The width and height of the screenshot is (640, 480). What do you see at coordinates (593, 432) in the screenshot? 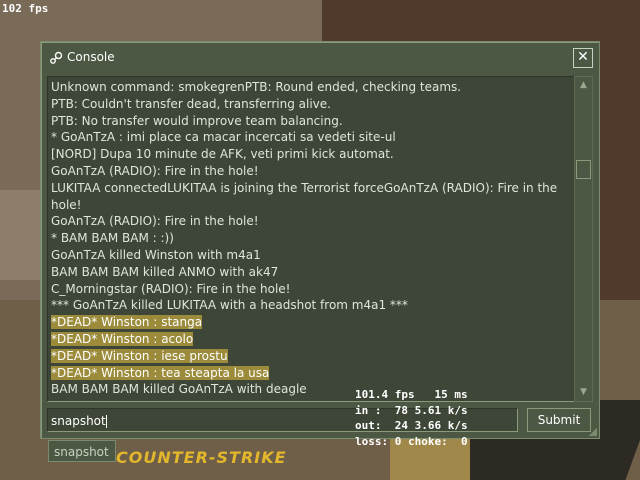
I see `resize-grip-icon` at bounding box center [593, 432].